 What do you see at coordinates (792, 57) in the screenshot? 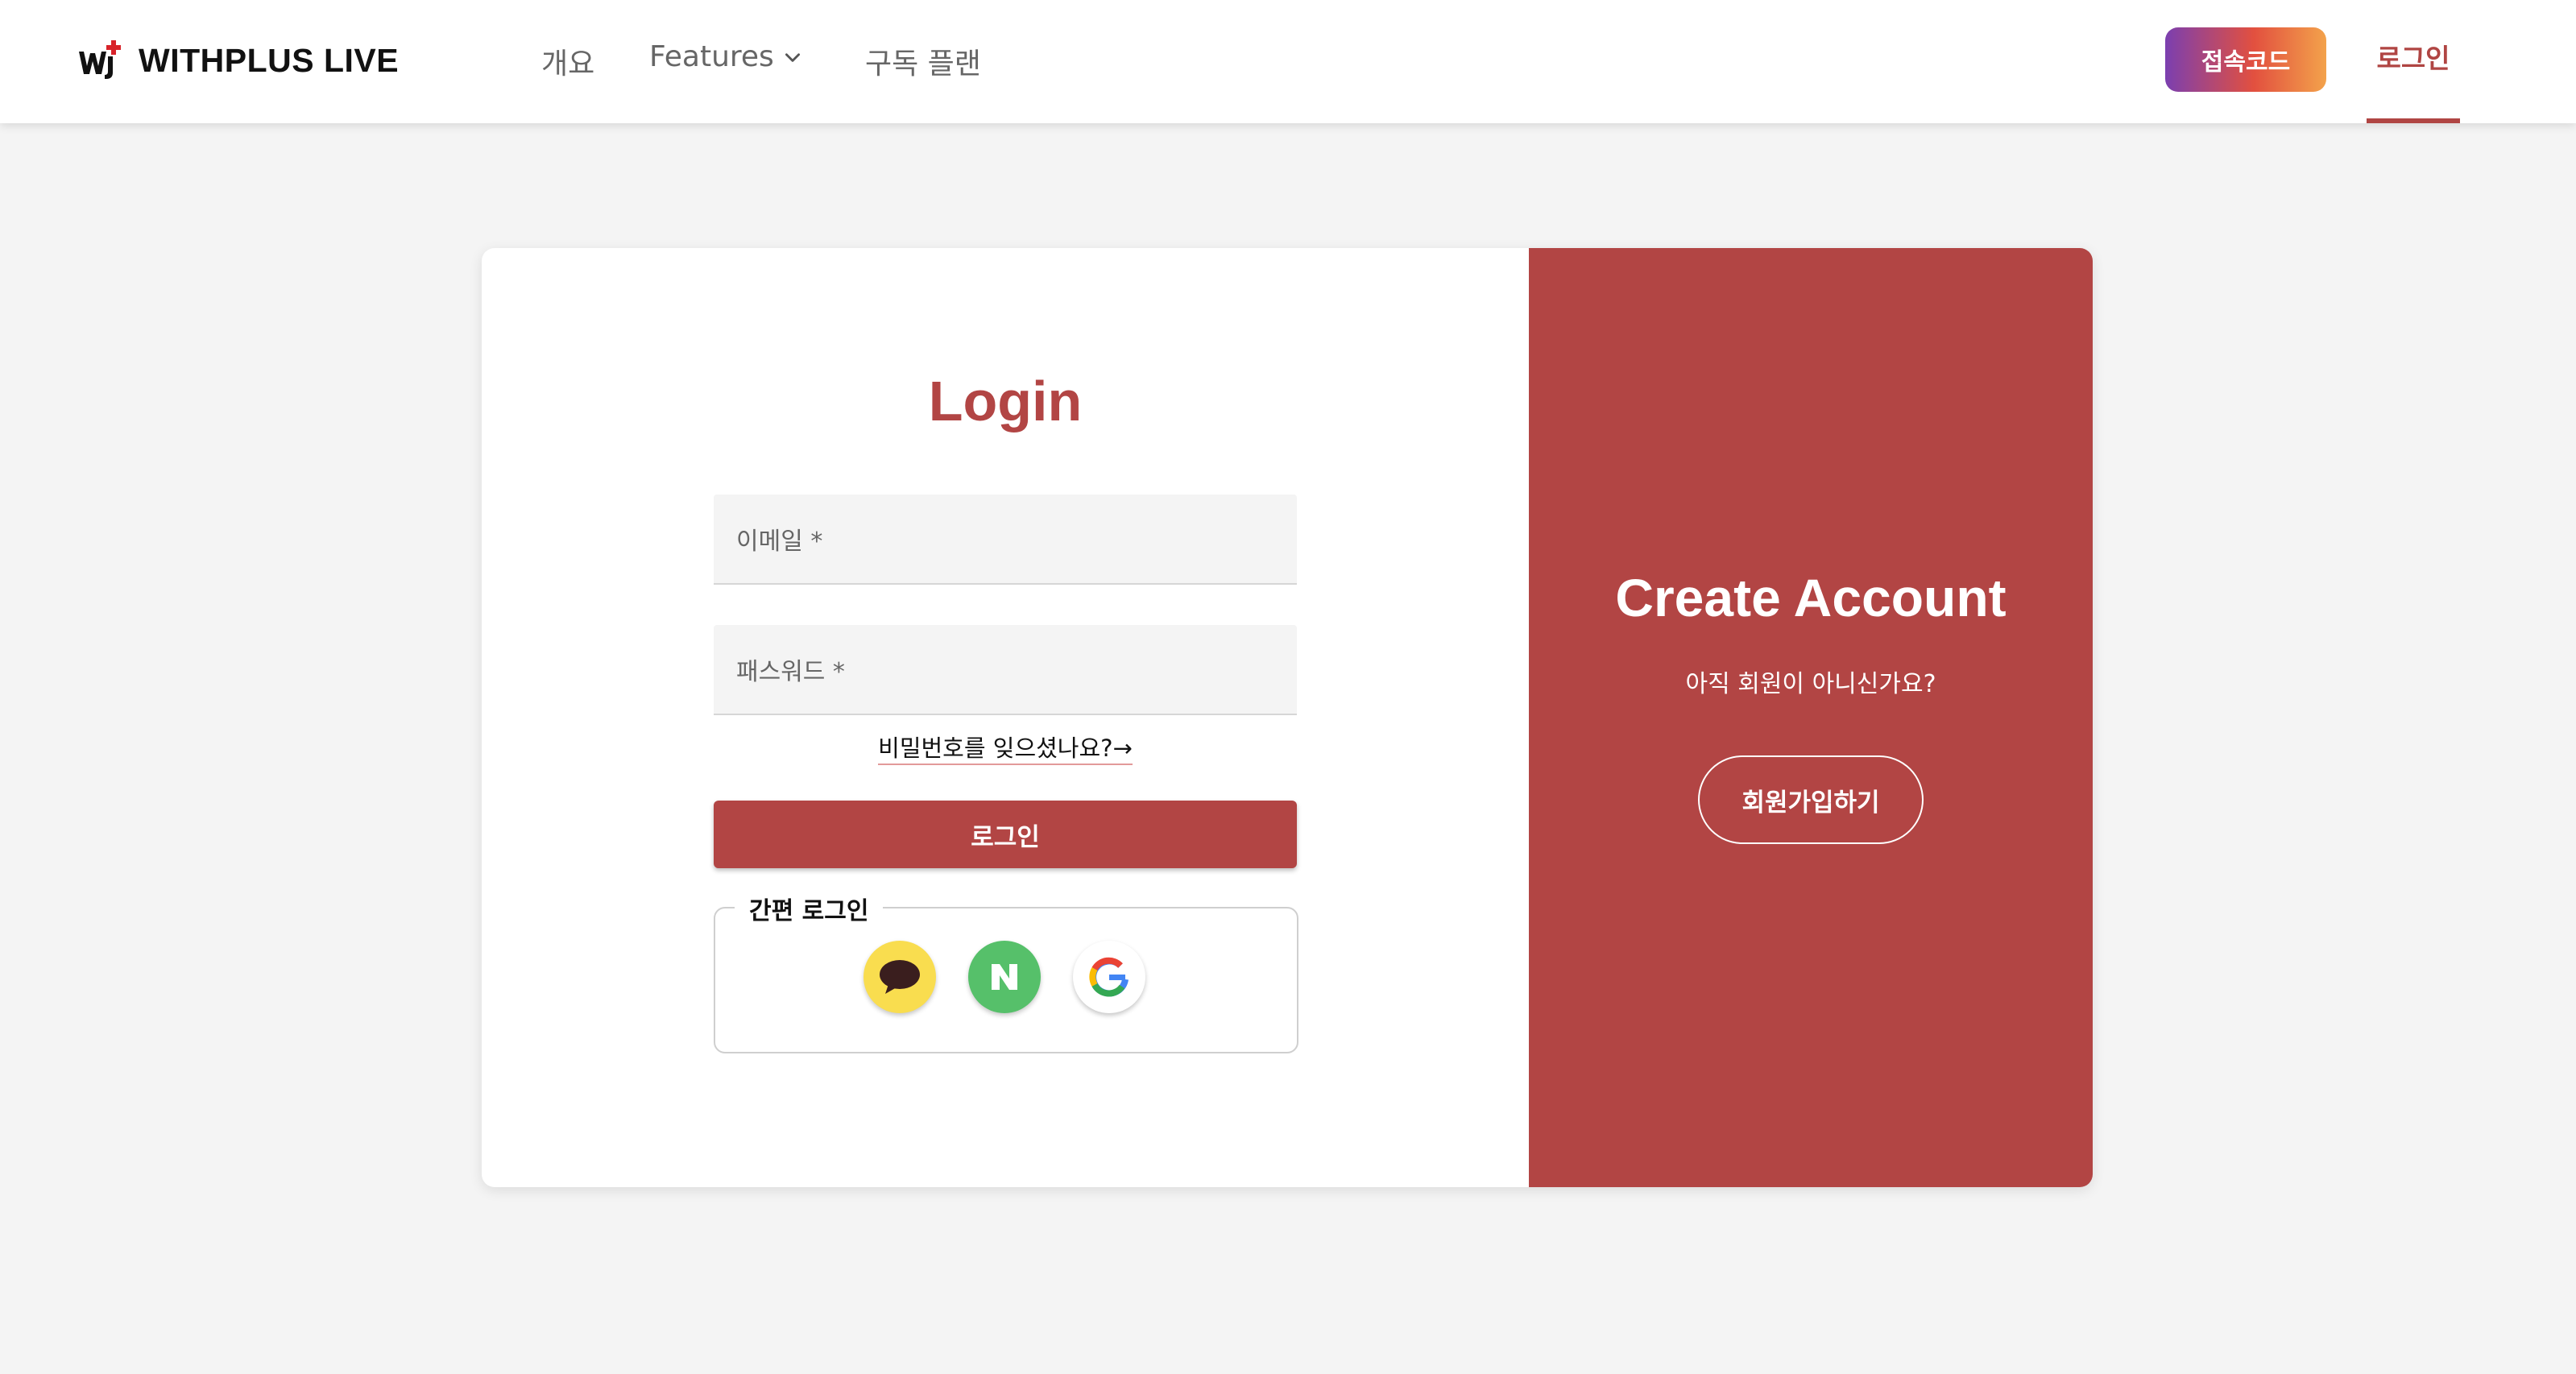
I see `chevron-down-icon` at bounding box center [792, 57].